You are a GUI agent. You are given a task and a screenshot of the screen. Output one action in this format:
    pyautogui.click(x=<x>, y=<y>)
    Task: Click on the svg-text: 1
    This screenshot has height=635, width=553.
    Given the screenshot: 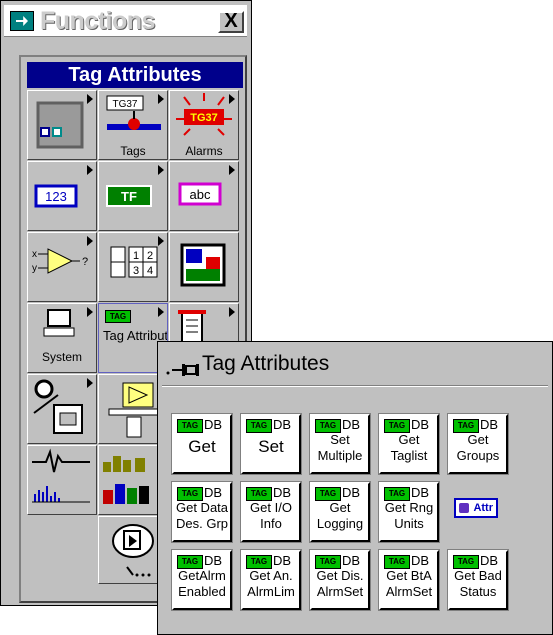 What is the action you would take?
    pyautogui.click(x=136, y=256)
    